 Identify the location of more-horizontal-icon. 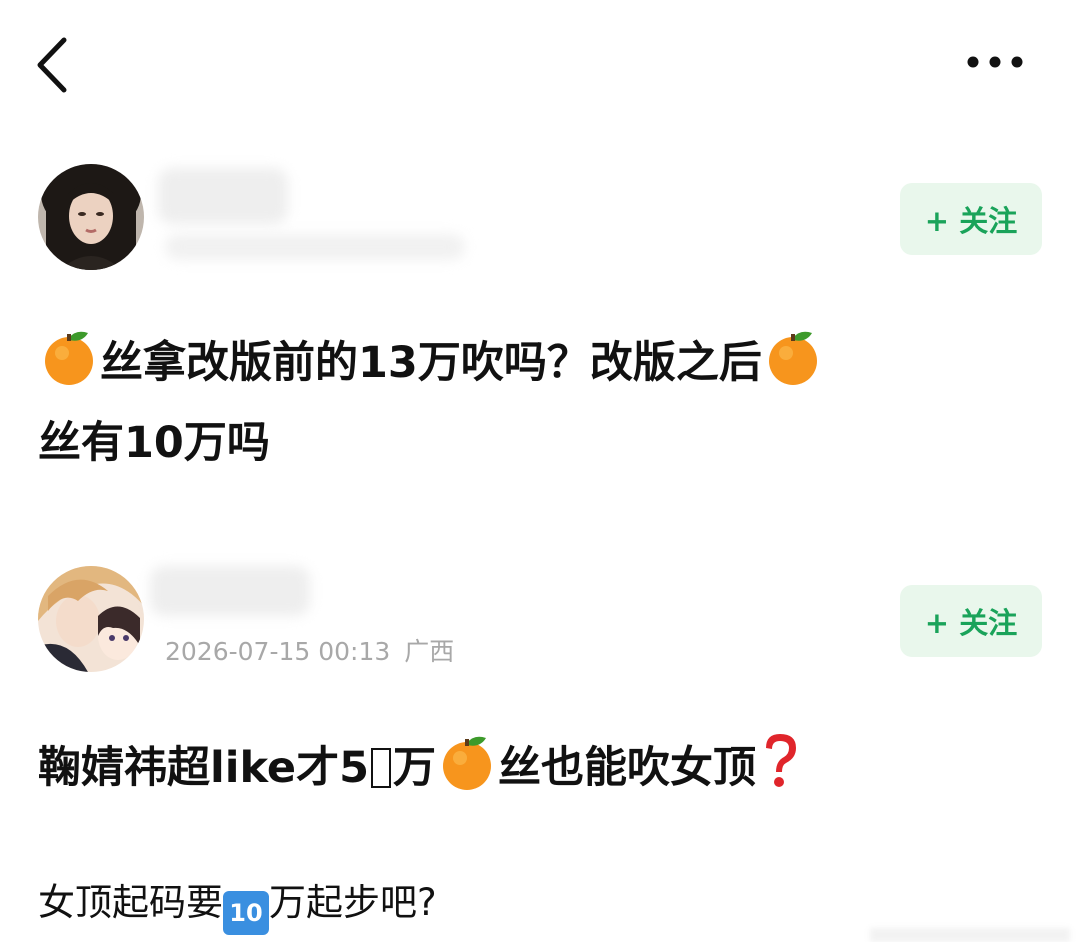
(995, 62).